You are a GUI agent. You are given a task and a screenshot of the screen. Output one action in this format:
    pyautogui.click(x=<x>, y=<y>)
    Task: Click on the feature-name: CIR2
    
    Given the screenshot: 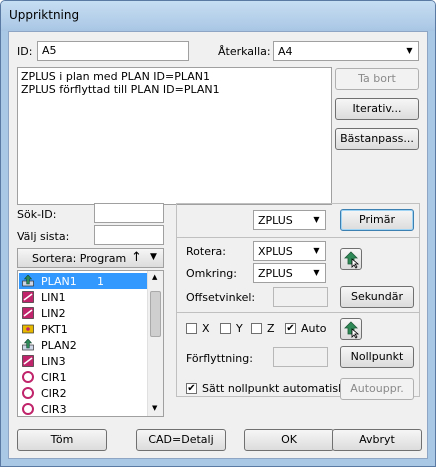 What is the action you would take?
    pyautogui.click(x=54, y=393)
    